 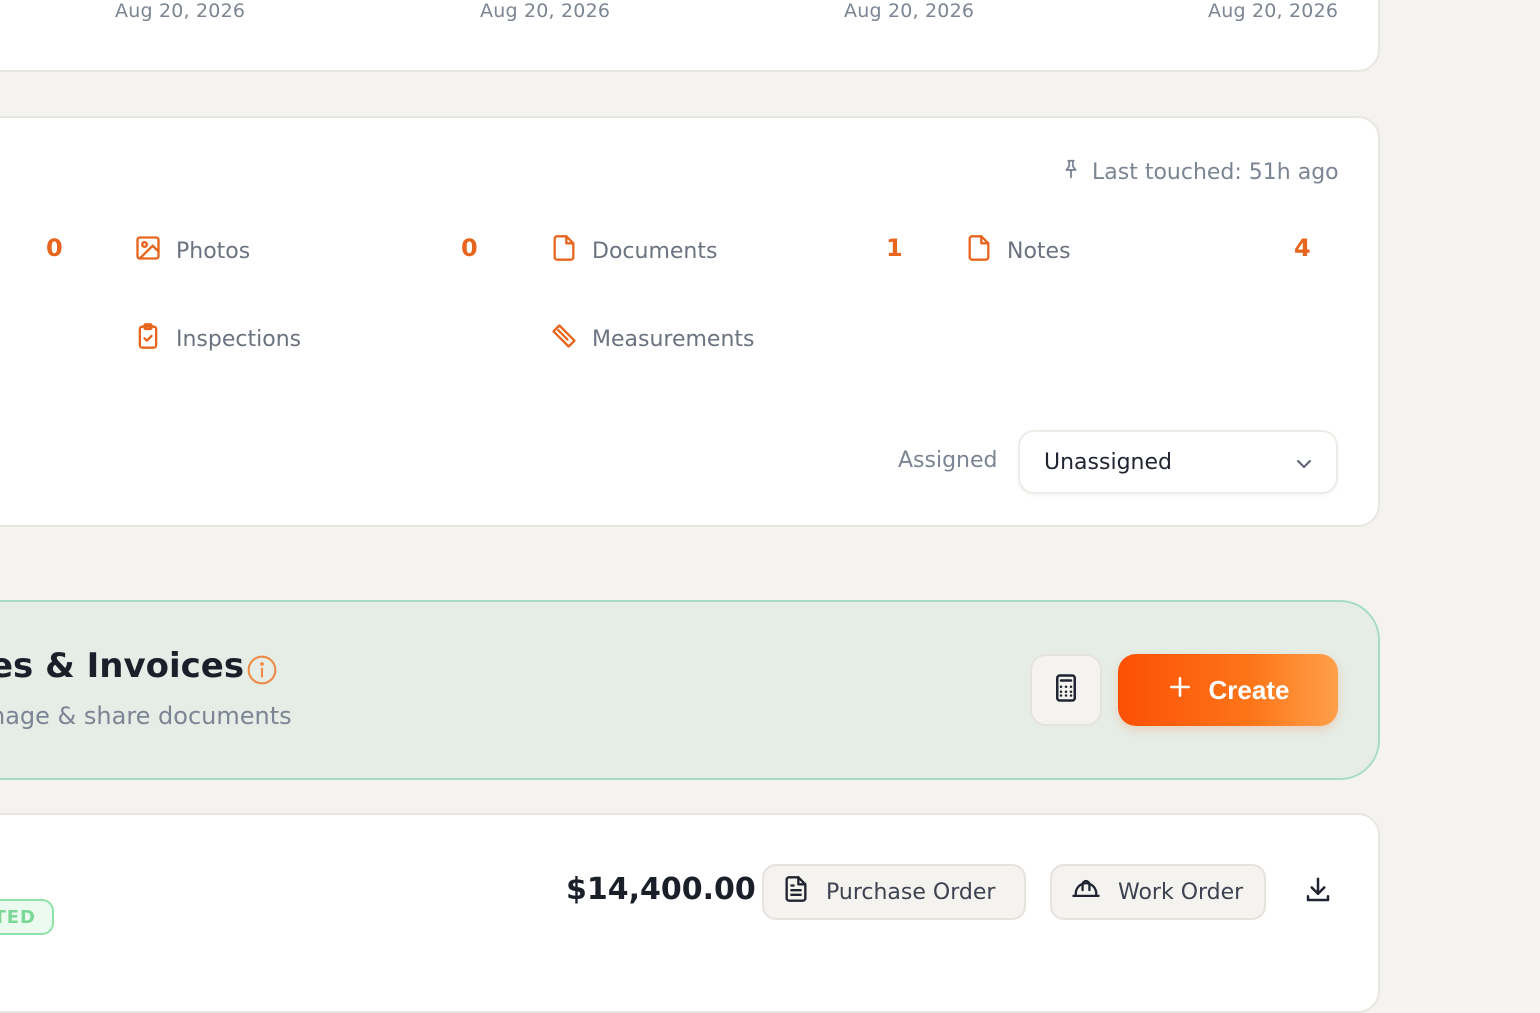 What do you see at coordinates (655, 251) in the screenshot?
I see `stat-label: Documents` at bounding box center [655, 251].